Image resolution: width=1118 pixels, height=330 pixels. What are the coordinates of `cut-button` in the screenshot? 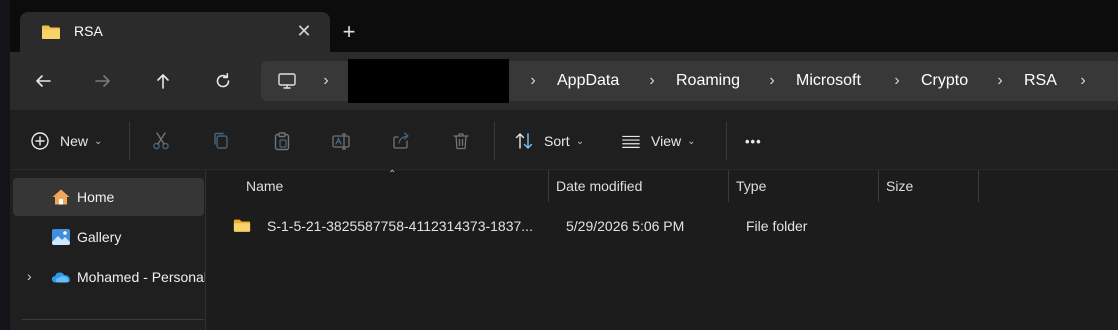 It's located at (161, 141).